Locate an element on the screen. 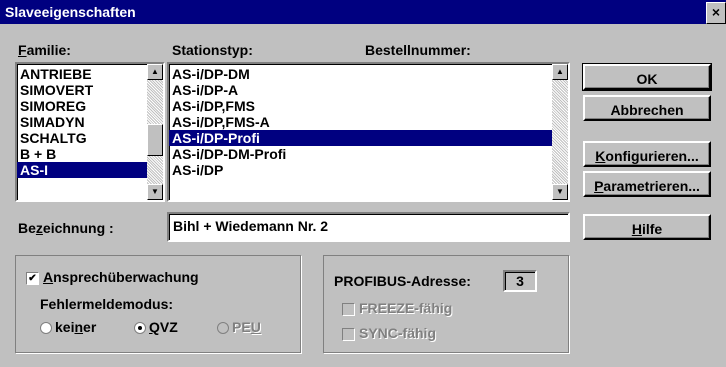  list-item: AS-i/DP is located at coordinates (360, 170).